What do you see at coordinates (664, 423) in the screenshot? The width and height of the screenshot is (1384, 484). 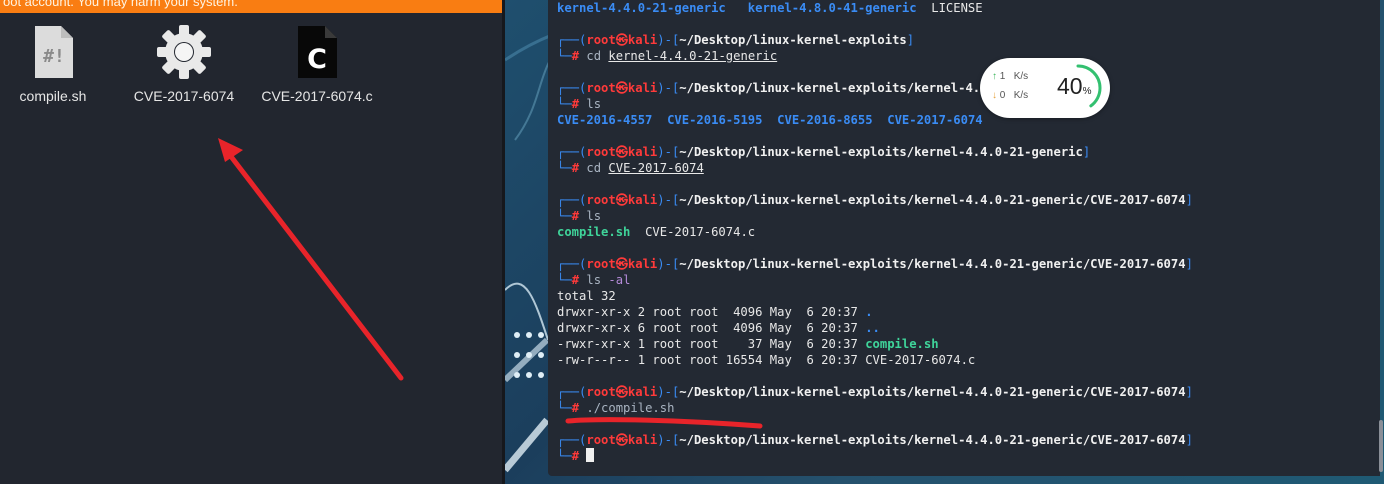 I see `annotation-underline` at bounding box center [664, 423].